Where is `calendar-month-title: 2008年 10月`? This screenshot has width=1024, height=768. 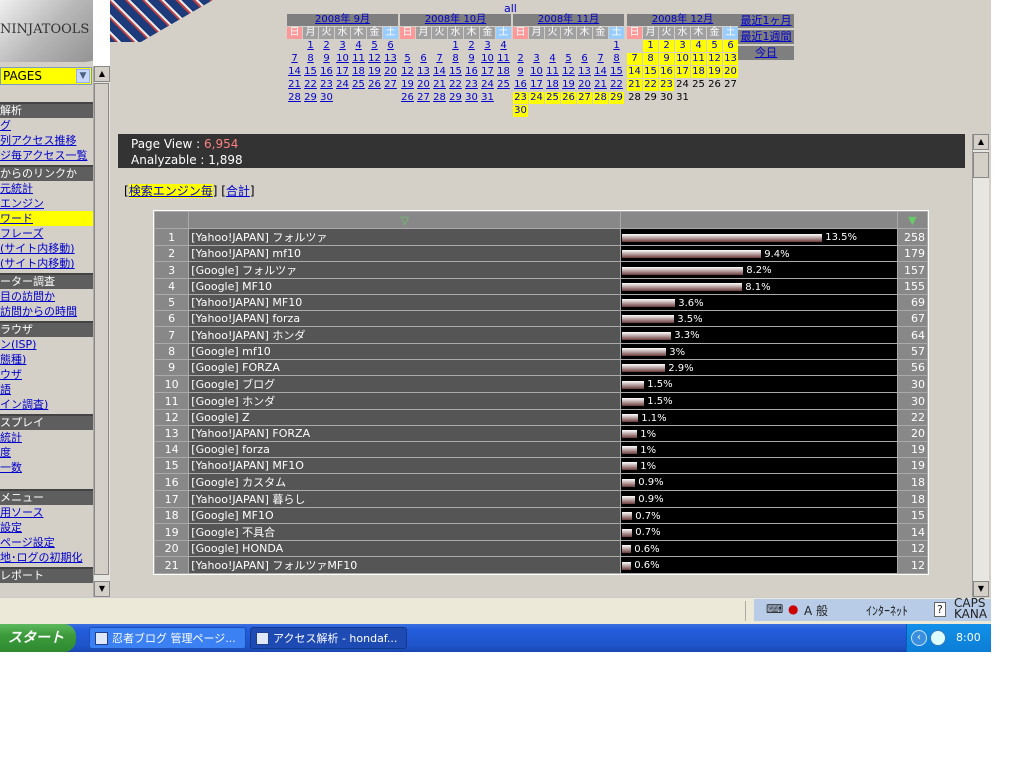 calendar-month-title: 2008年 10月 is located at coordinates (455, 20).